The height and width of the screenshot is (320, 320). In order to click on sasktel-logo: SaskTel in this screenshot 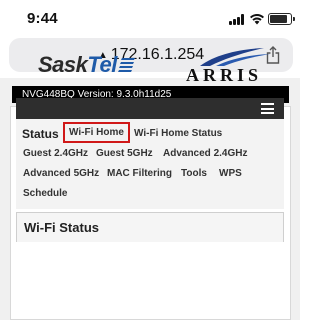, I will do `click(87, 65)`.